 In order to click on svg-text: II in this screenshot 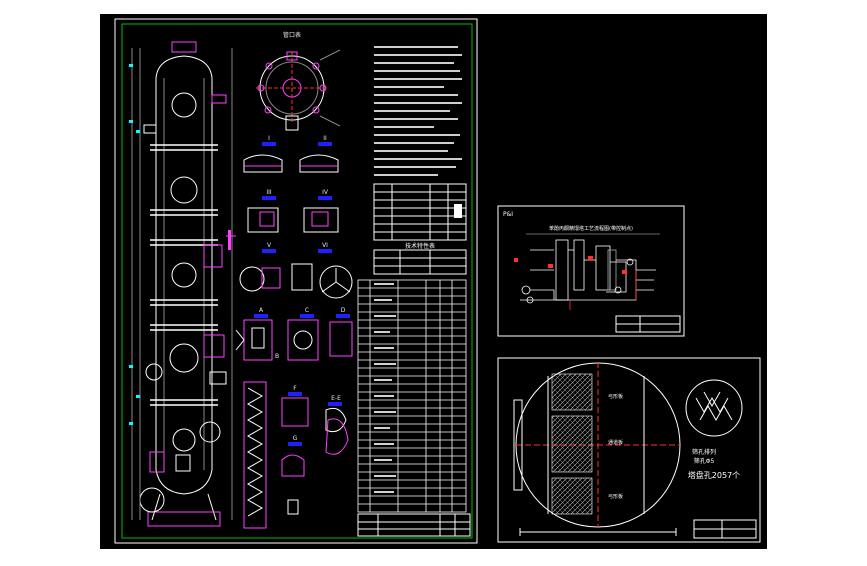, I will do `click(325, 138)`.